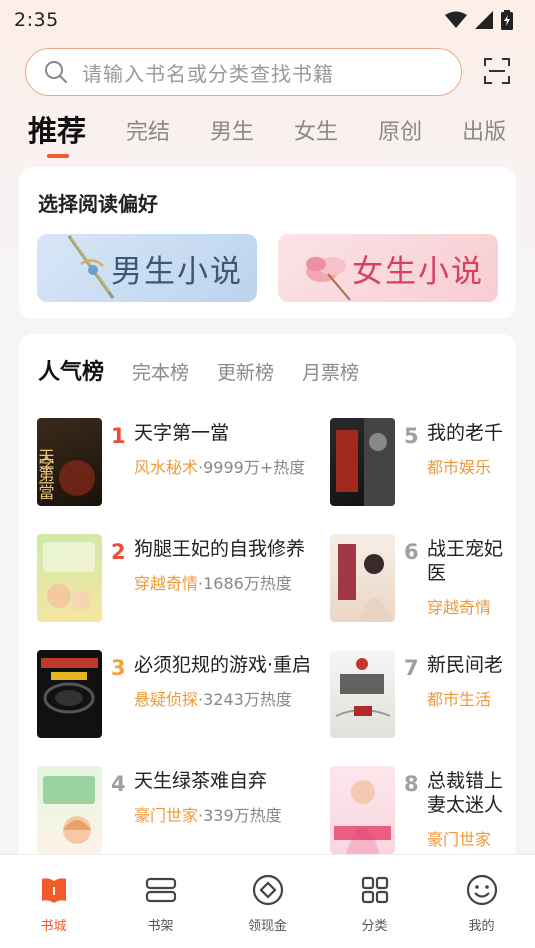 This screenshot has height=948, width=535. What do you see at coordinates (423, 811) in the screenshot?
I see `book-item: 8 总裁错上 妻太迷人 豪门世家` at bounding box center [423, 811].